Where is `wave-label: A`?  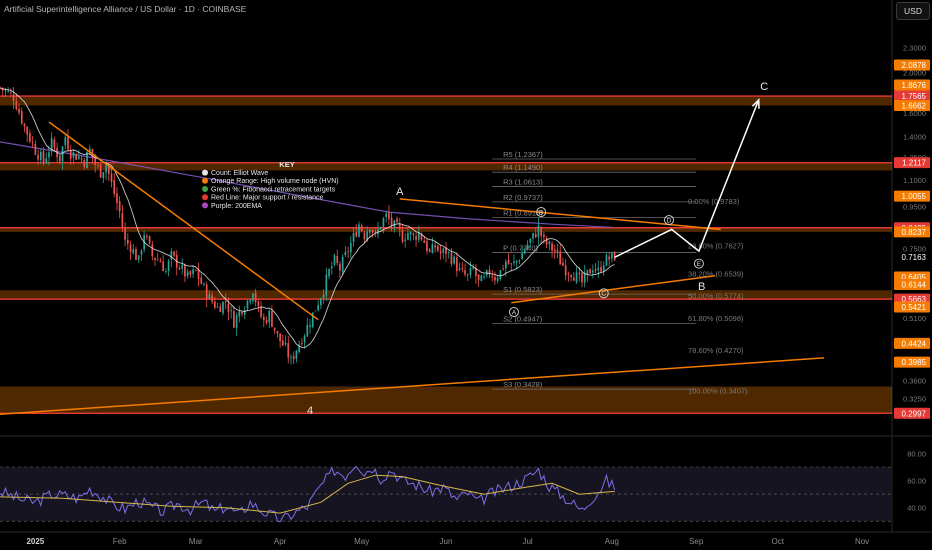
wave-label: A is located at coordinates (514, 312).